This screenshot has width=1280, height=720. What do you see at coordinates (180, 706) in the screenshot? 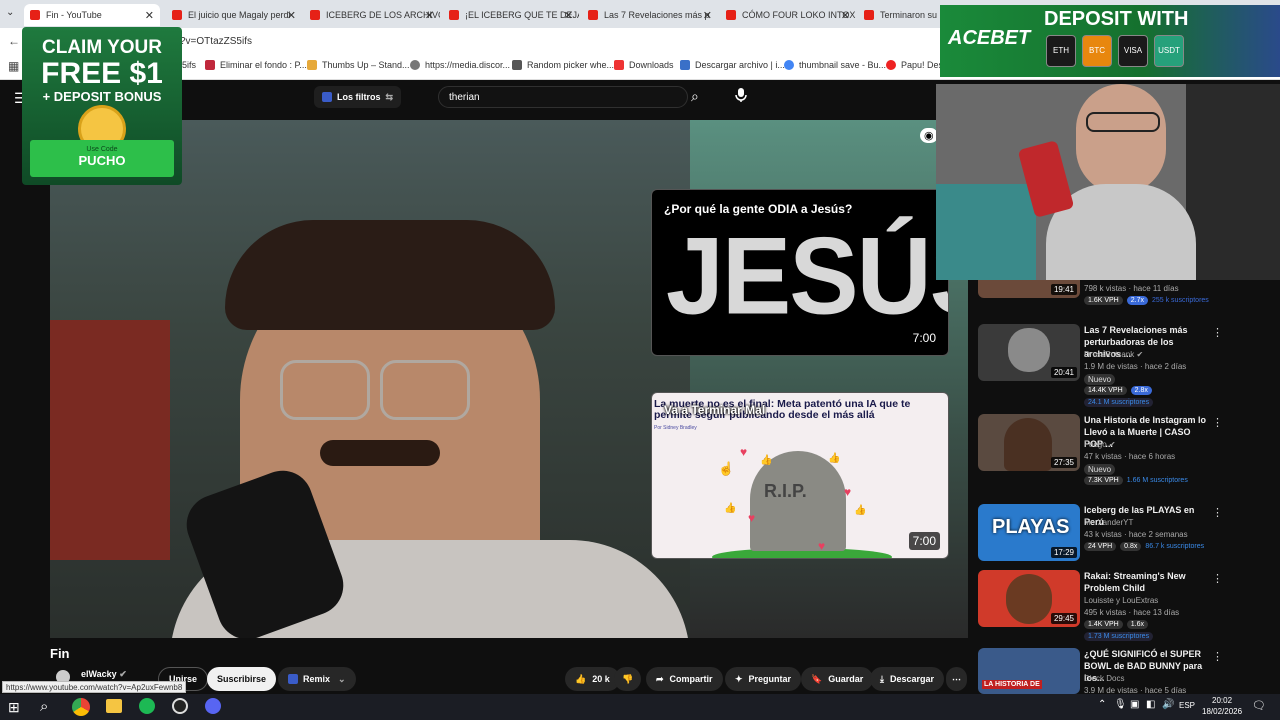
I see `obs-icon` at bounding box center [180, 706].